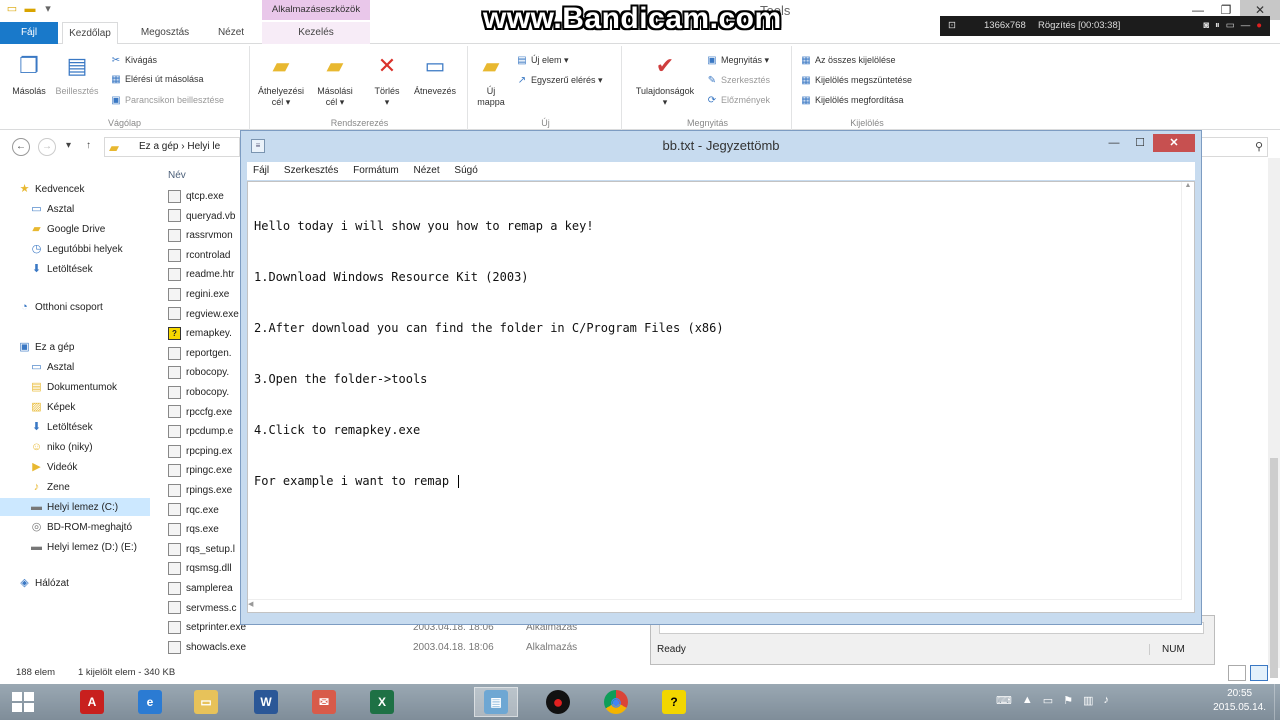 The width and height of the screenshot is (1280, 720). What do you see at coordinates (847, 60) in the screenshot?
I see `select-all-button: ▦ Az összes kijelölése` at bounding box center [847, 60].